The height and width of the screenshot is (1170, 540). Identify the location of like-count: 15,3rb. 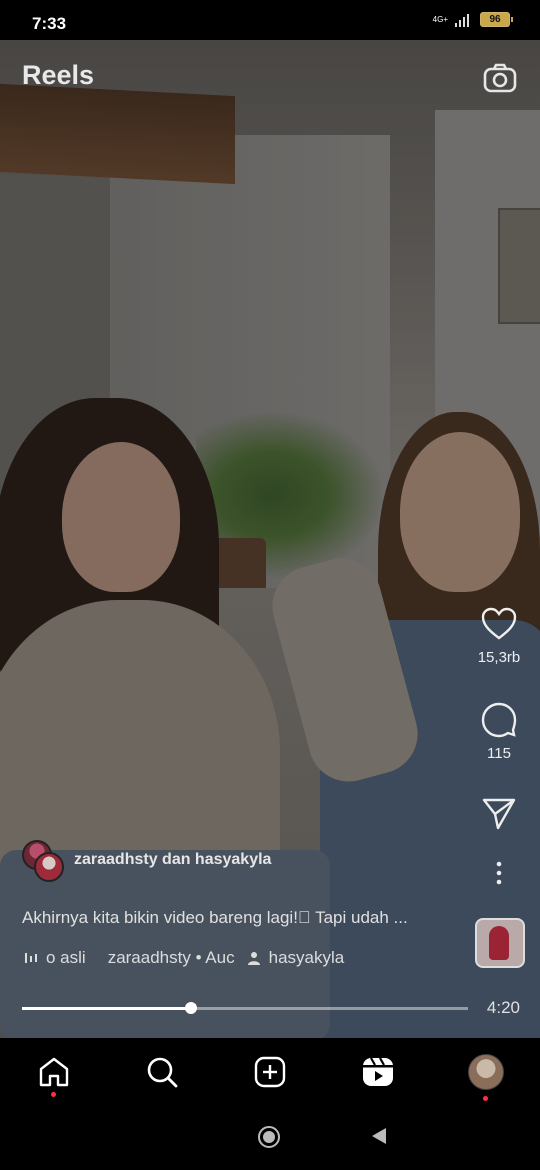
(499, 657).